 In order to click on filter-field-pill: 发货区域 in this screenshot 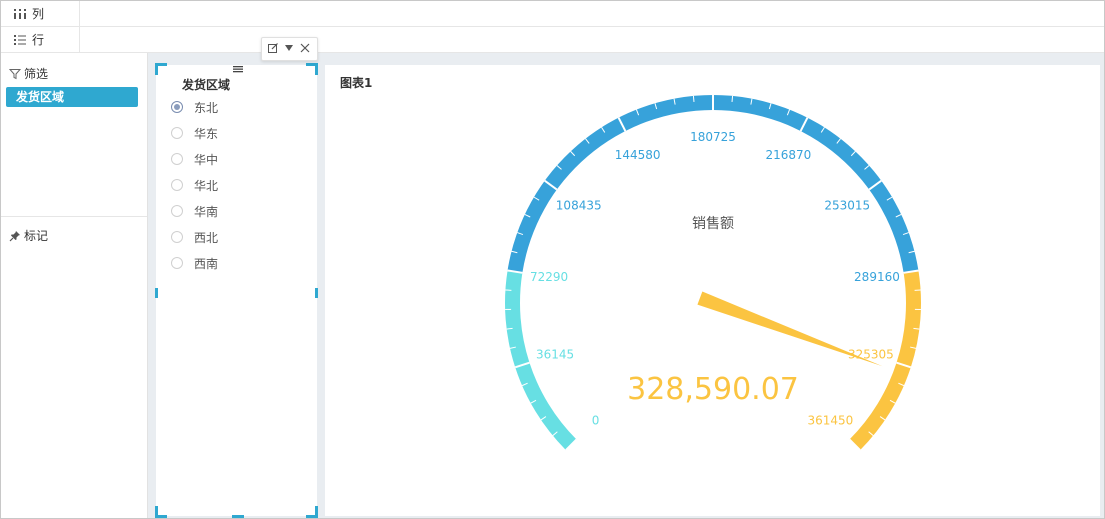, I will do `click(72, 97)`.